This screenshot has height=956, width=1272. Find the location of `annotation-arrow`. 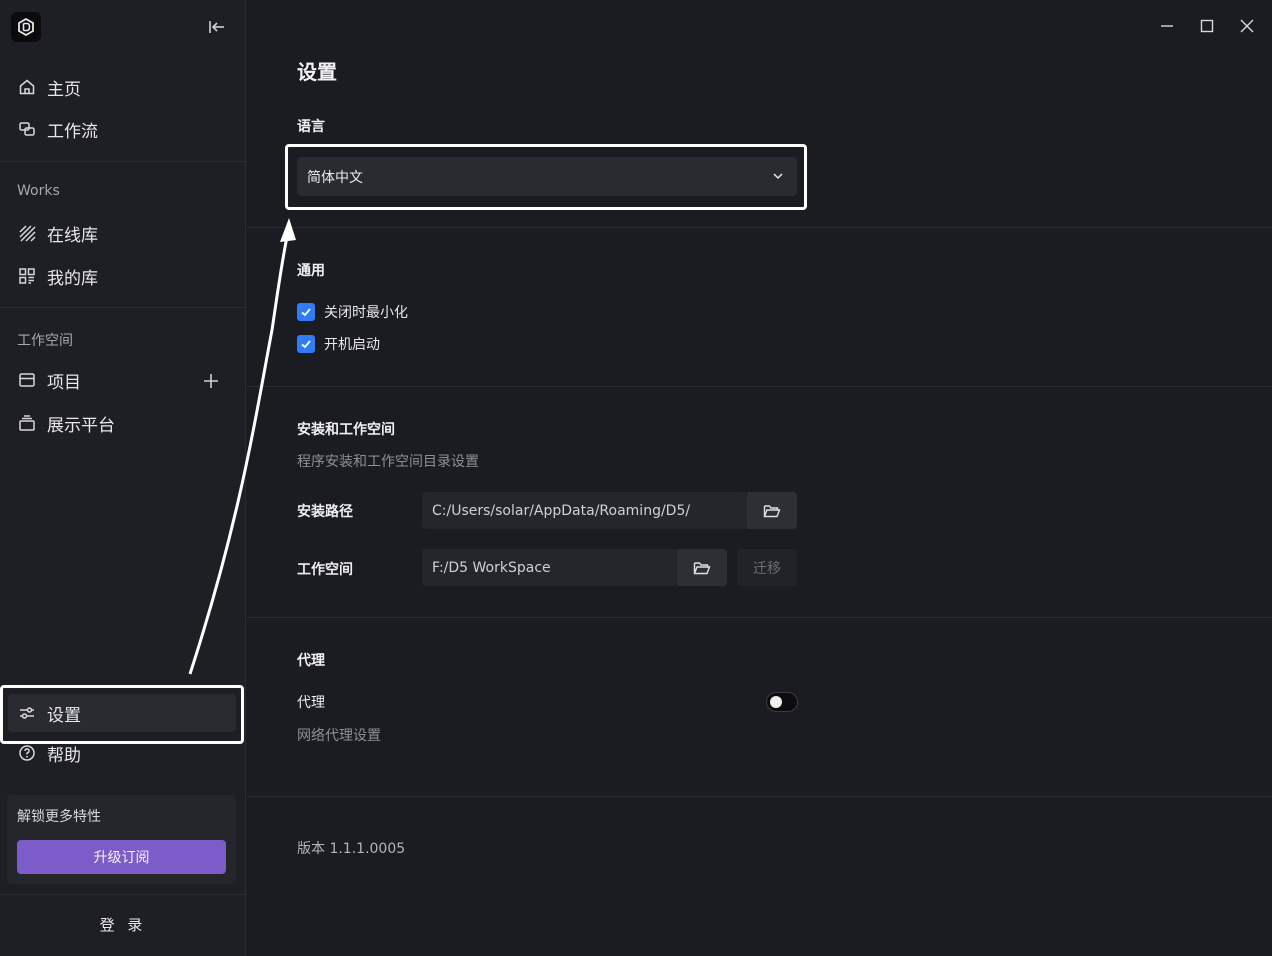

annotation-arrow is located at coordinates (242, 446).